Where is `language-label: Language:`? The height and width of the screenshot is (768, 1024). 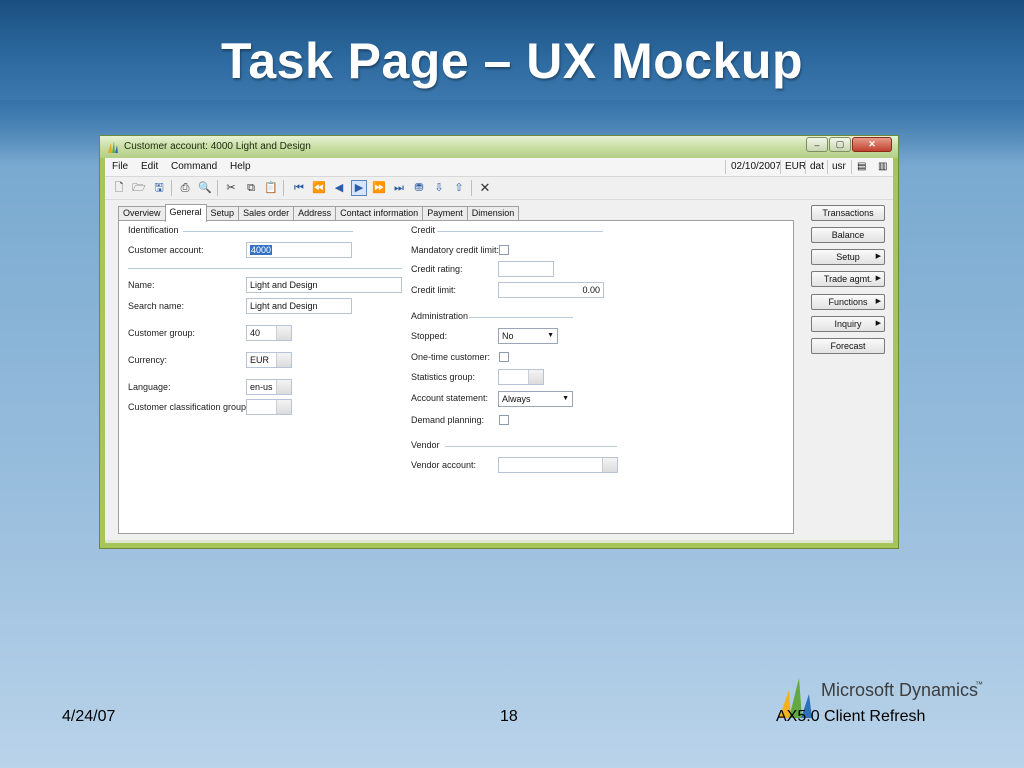
language-label: Language: is located at coordinates (149, 387).